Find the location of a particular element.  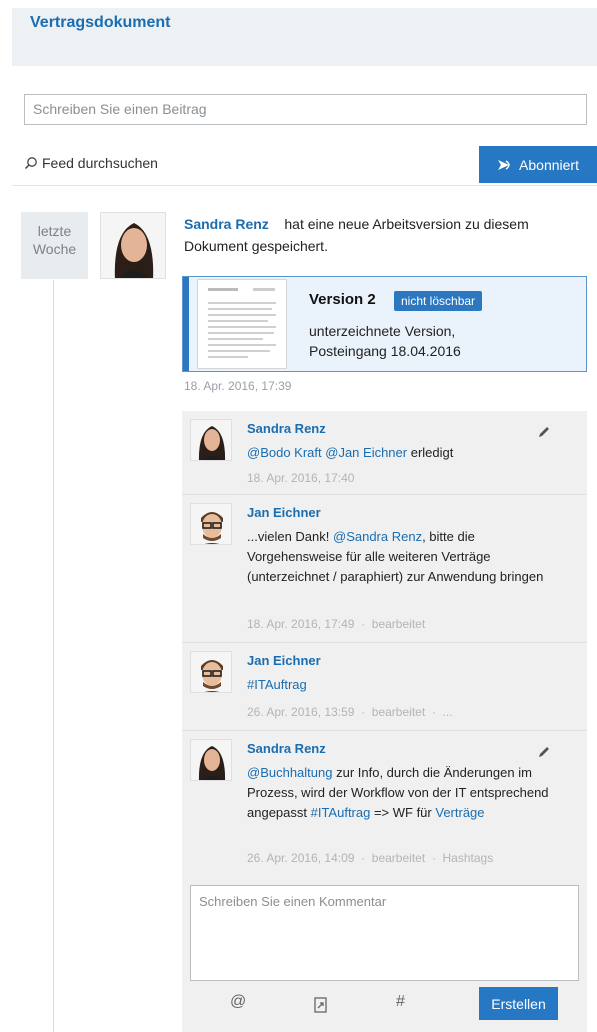

post-input: Schreiben Sie einen Beitrag is located at coordinates (305, 109).